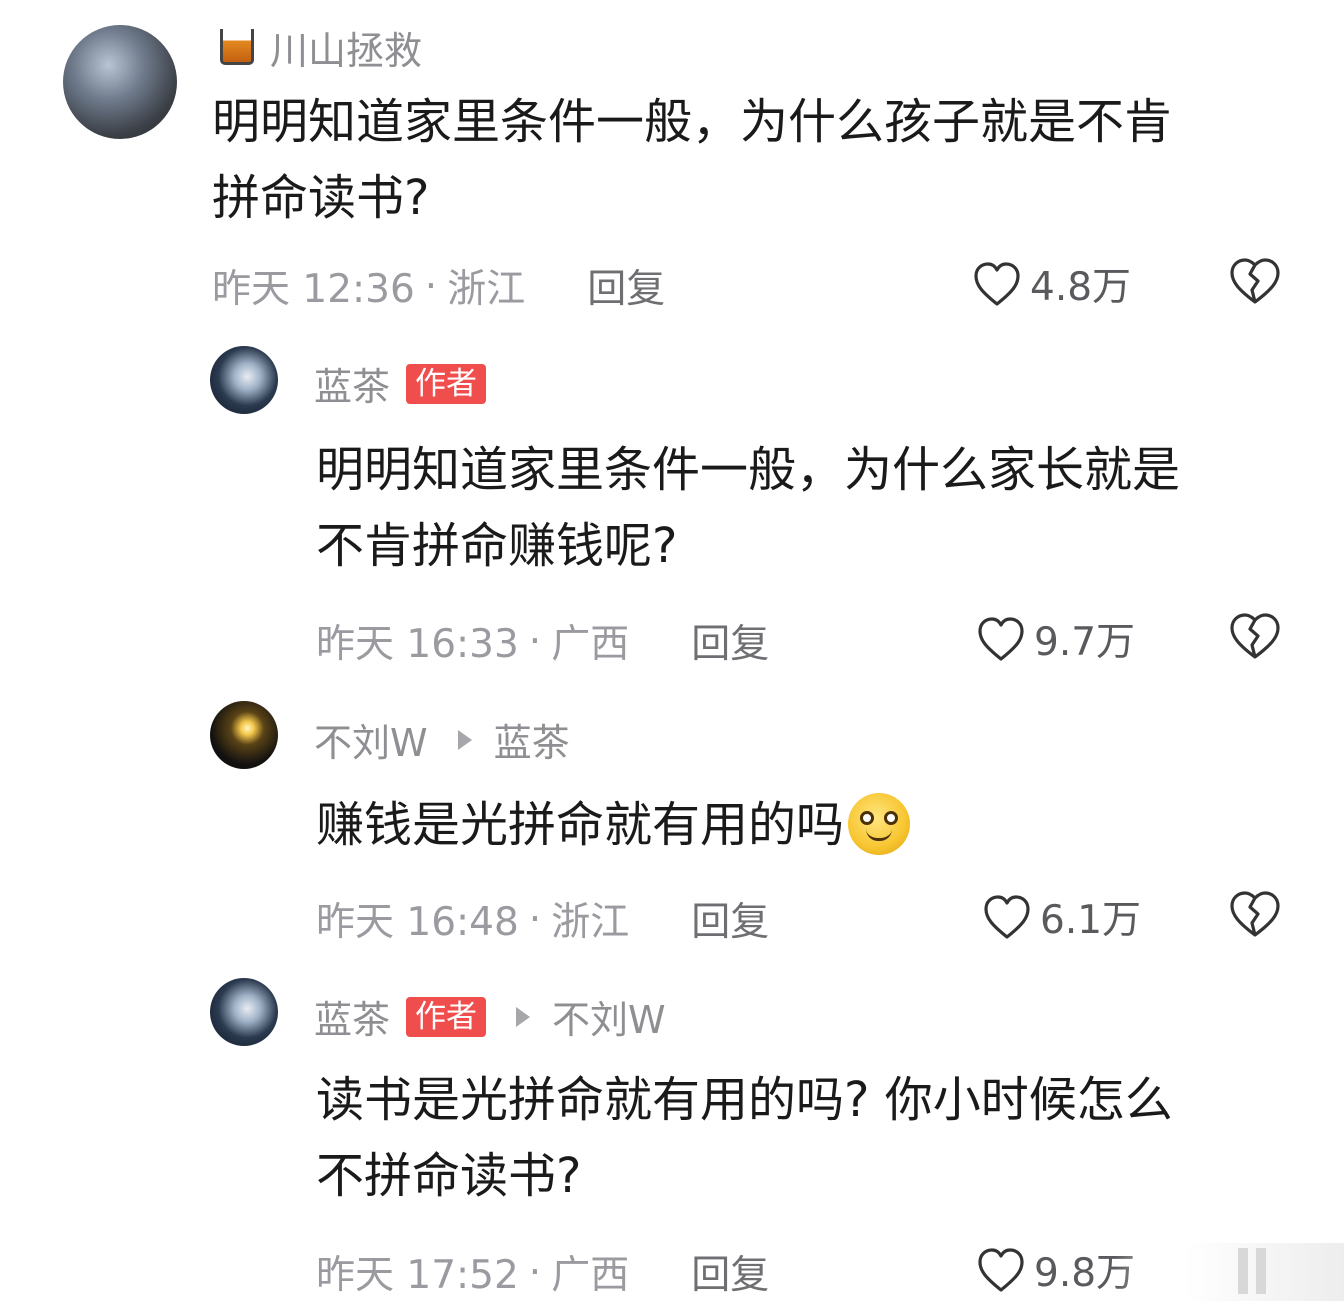  I want to click on username-row: 蓝茶 作者 不刘W, so click(490, 1016).